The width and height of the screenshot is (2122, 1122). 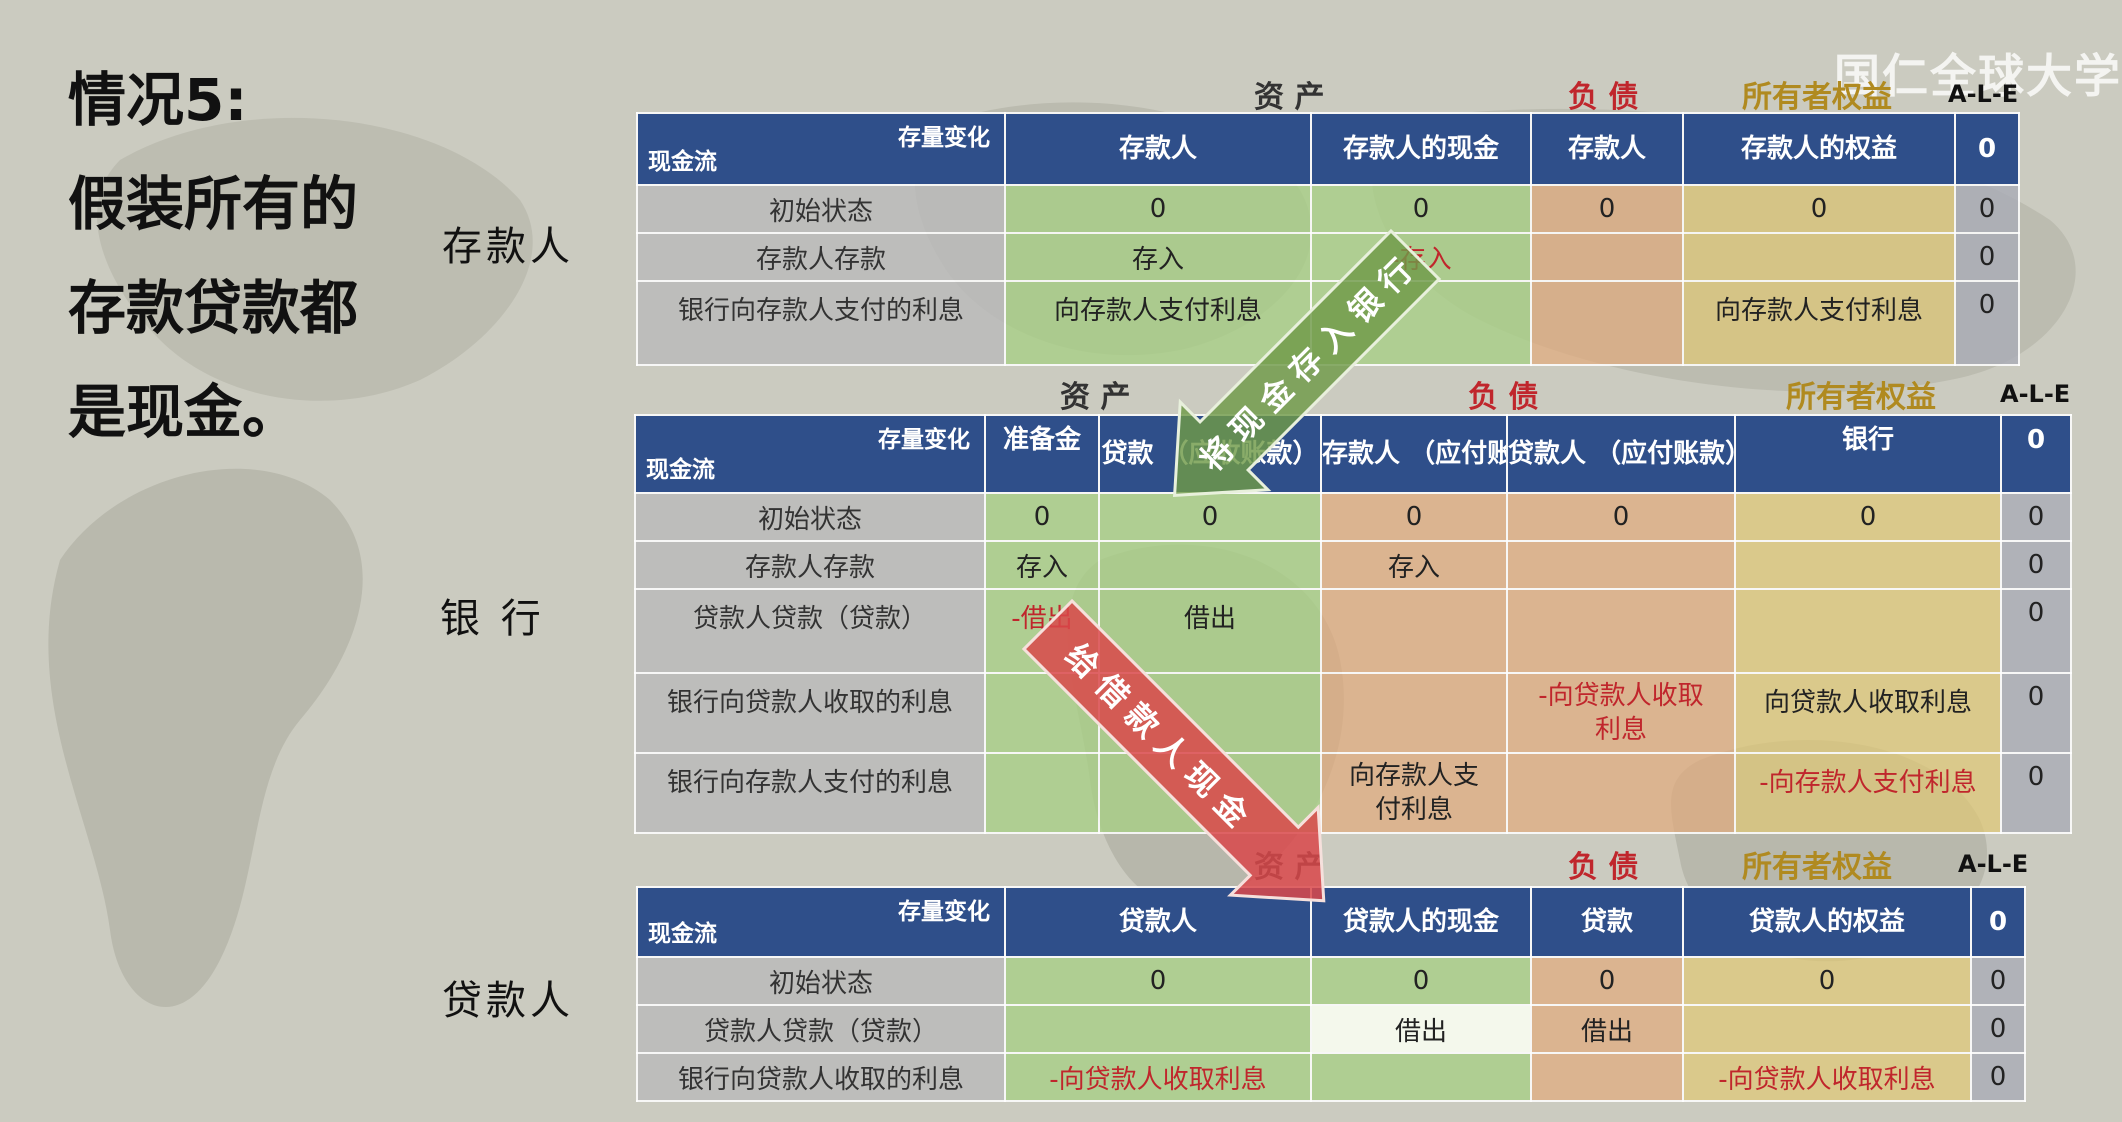 I want to click on title-line: 是现金。, so click(x=184, y=412).